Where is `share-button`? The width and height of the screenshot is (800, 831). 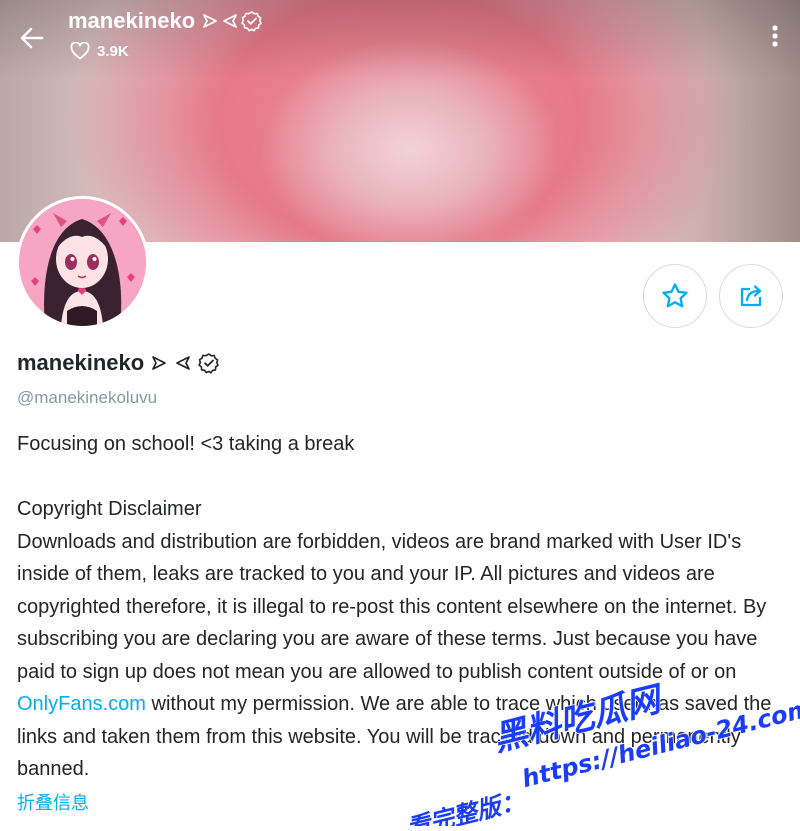 share-button is located at coordinates (751, 296).